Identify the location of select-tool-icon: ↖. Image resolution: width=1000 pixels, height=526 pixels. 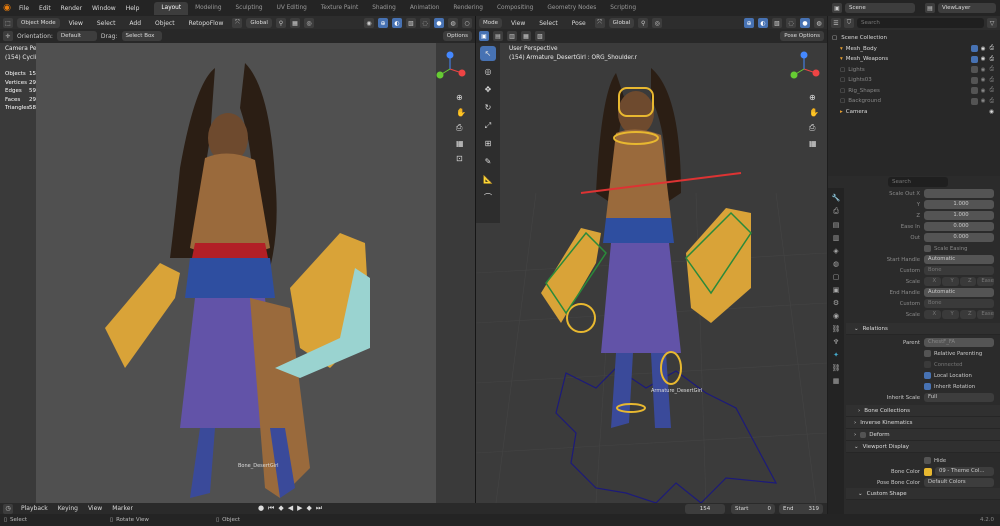
(488, 53).